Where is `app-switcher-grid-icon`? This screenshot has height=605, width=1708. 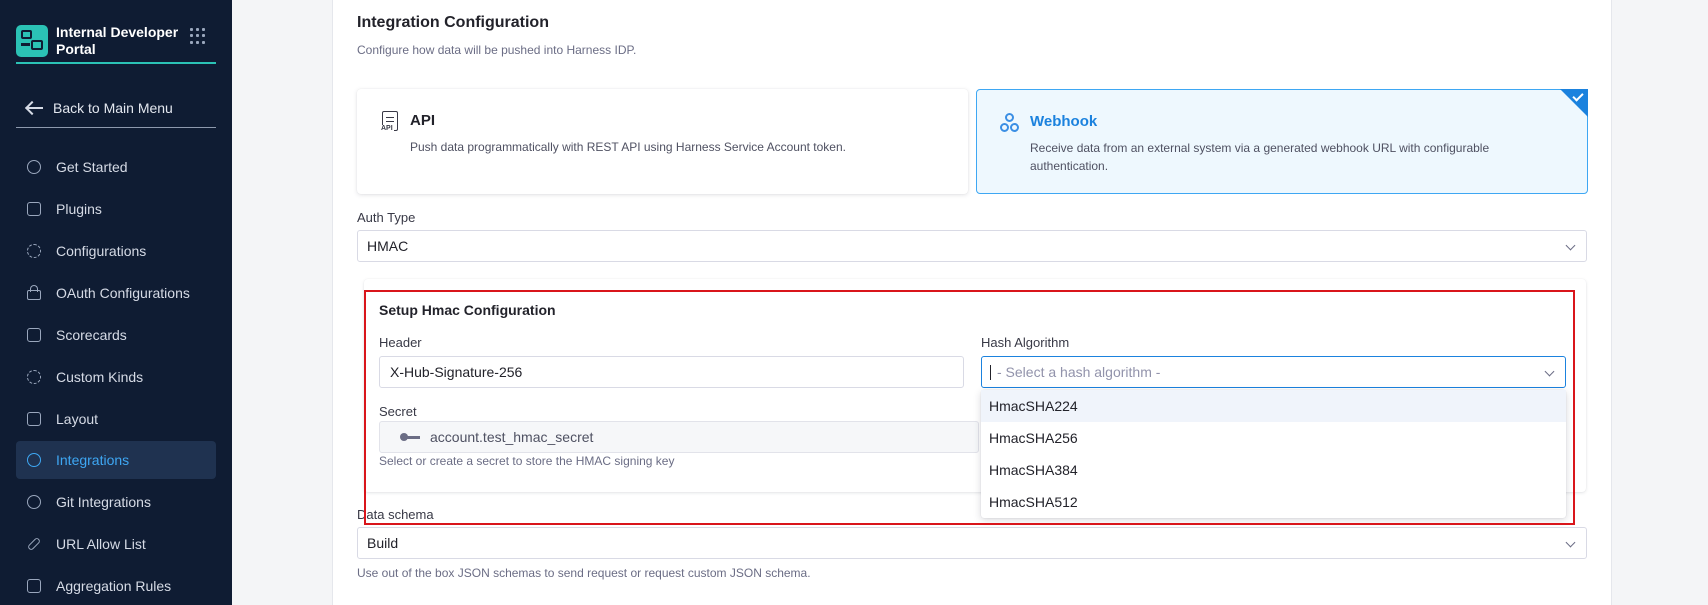 app-switcher-grid-icon is located at coordinates (198, 36).